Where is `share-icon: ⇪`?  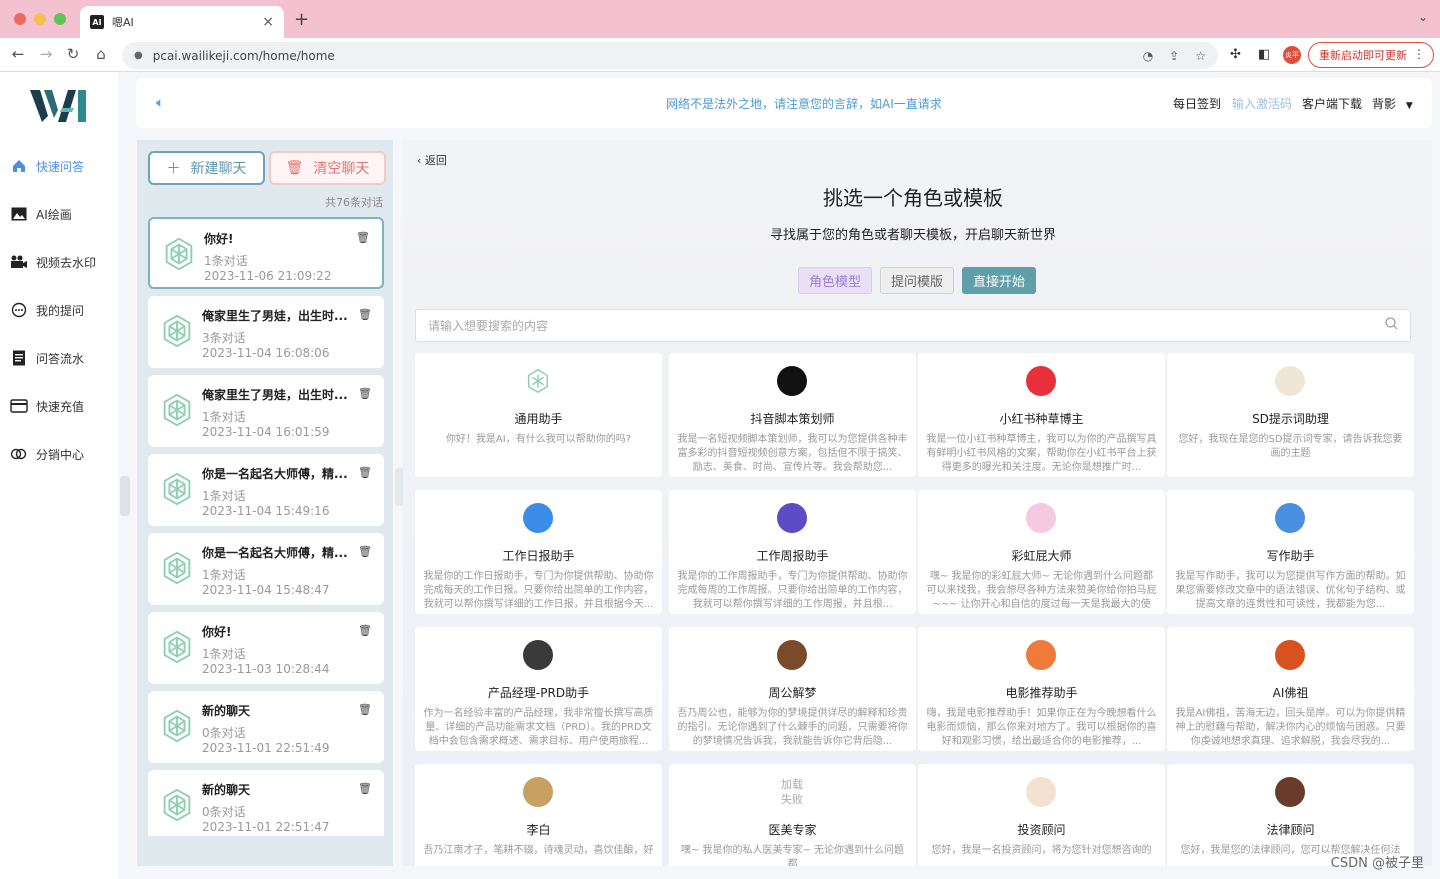 share-icon: ⇪ is located at coordinates (1174, 56).